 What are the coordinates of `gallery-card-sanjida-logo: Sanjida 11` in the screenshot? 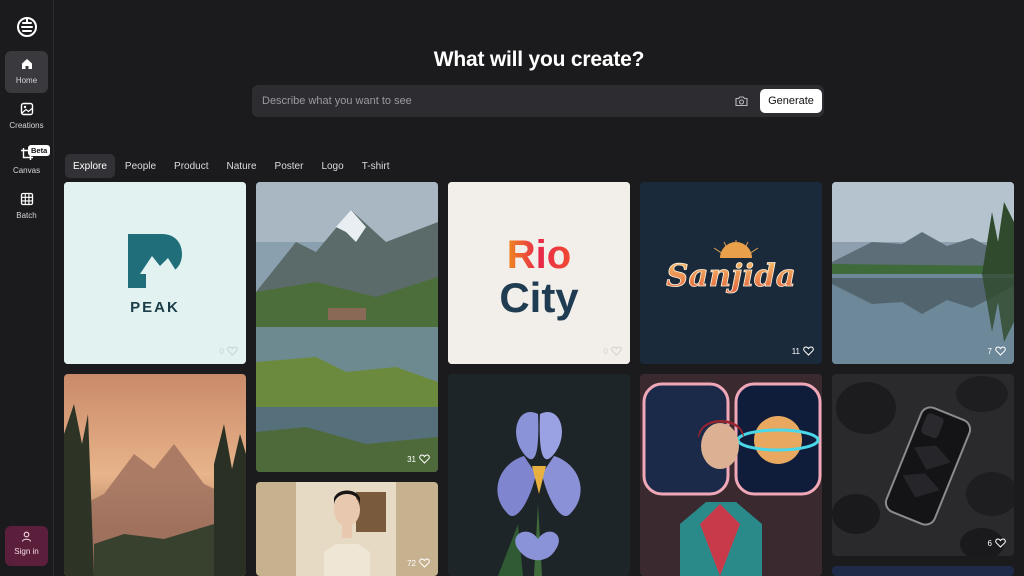 It's located at (731, 273).